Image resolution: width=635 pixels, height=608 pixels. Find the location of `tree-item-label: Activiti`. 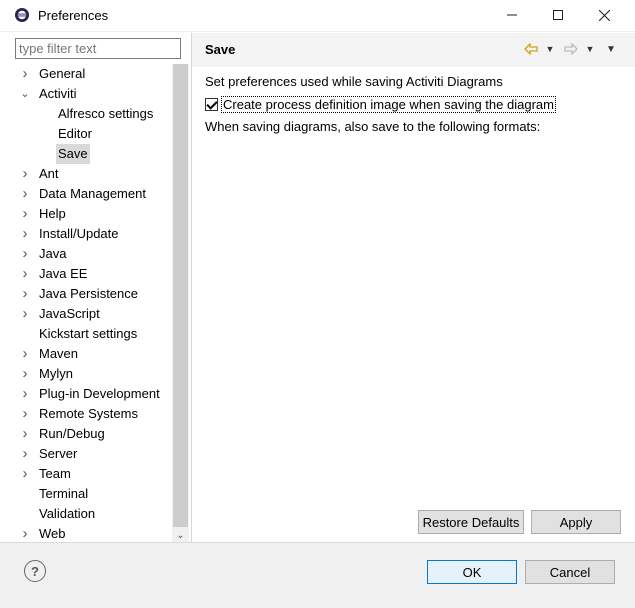

tree-item-label: Activiti is located at coordinates (58, 94).